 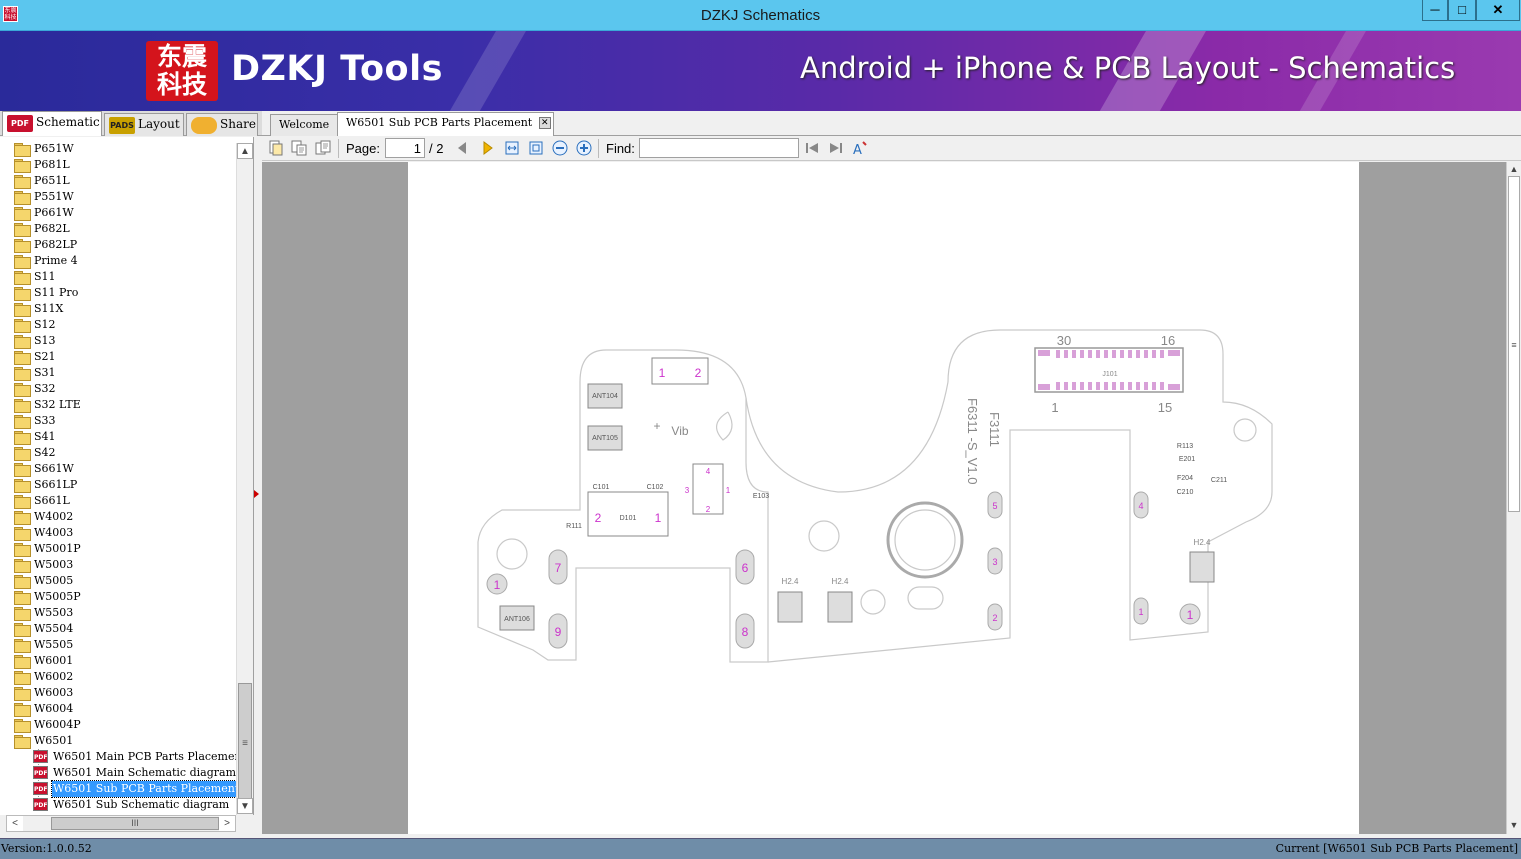 I want to click on title-bar: 东震 科技 DZKJ Schematics ─ □ ✕, so click(x=760, y=15).